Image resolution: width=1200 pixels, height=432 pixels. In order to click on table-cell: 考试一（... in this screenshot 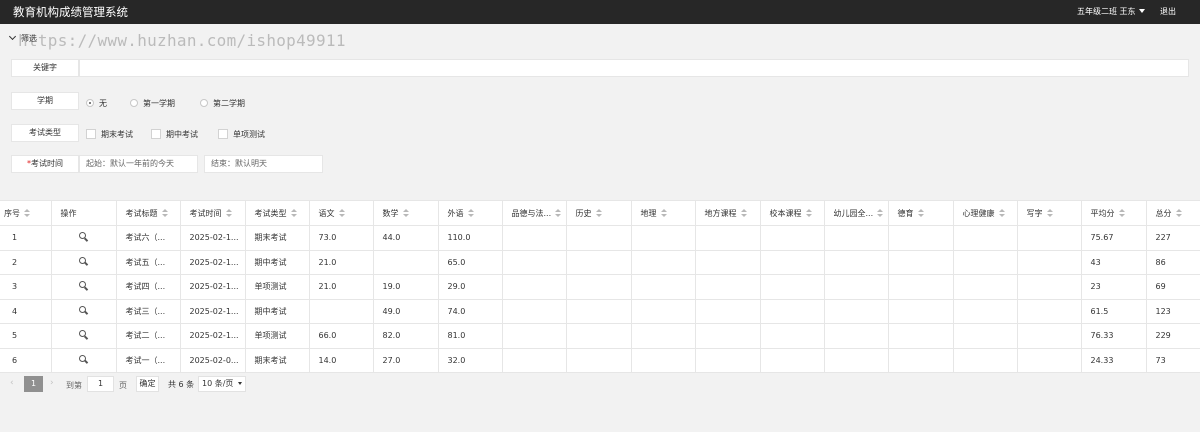, I will do `click(148, 360)`.